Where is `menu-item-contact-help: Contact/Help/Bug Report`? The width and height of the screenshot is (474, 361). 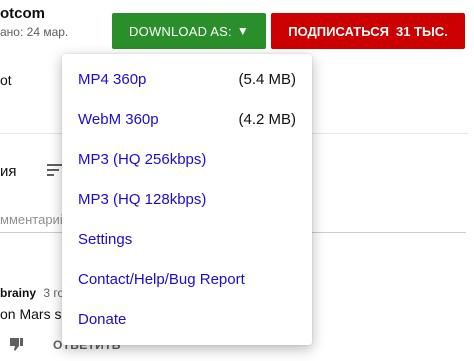
menu-item-contact-help: Contact/Help/Bug Report is located at coordinates (187, 279).